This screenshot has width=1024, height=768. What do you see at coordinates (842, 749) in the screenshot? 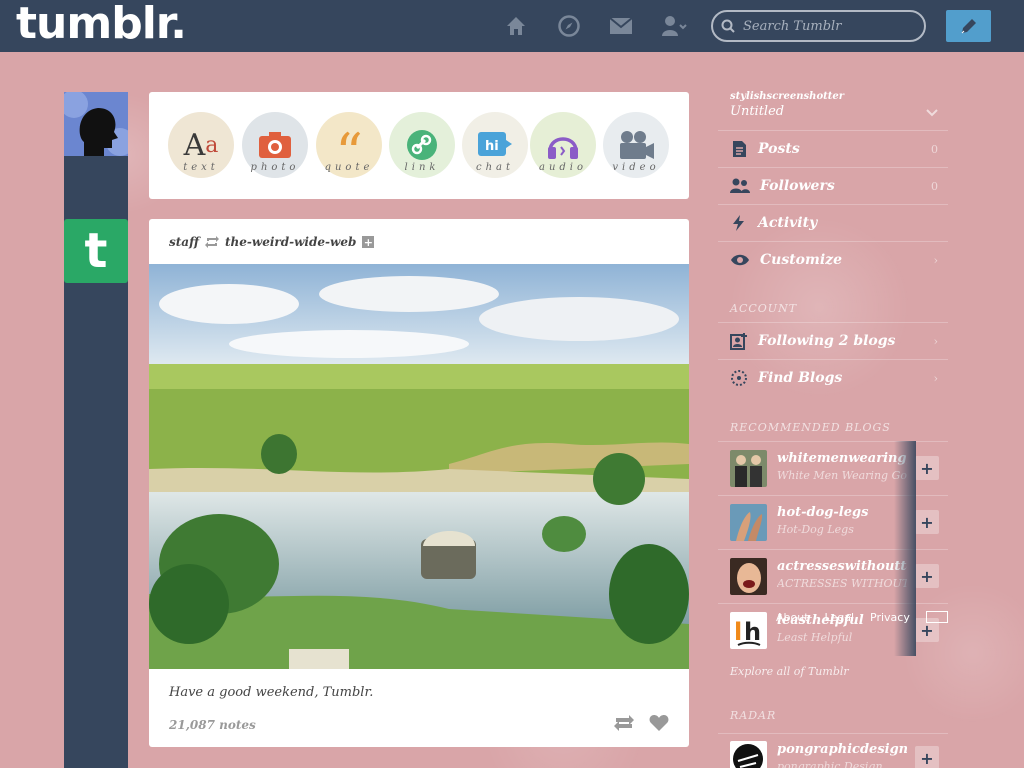
I see `radar-blog-name: pongraphicdesign` at bounding box center [842, 749].